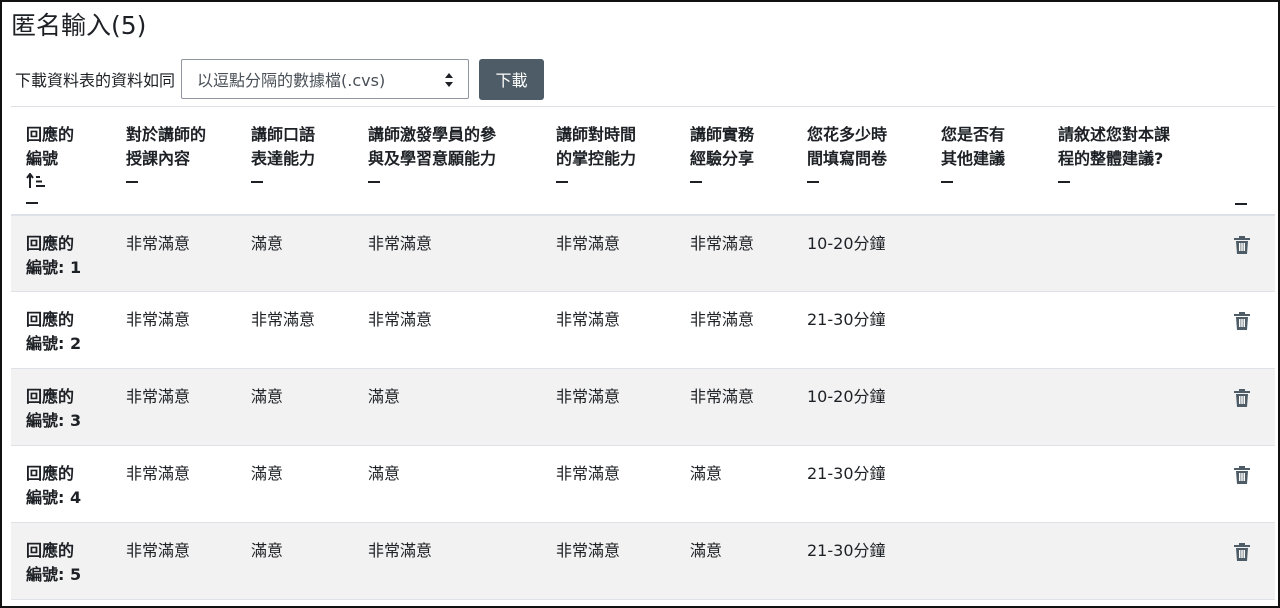 This screenshot has width=1280, height=608. I want to click on table-row: 回應的編號: 3 非常滿意 滿意 滿意 非常滿意 非常滿意 10-20分鐘, so click(643, 407).